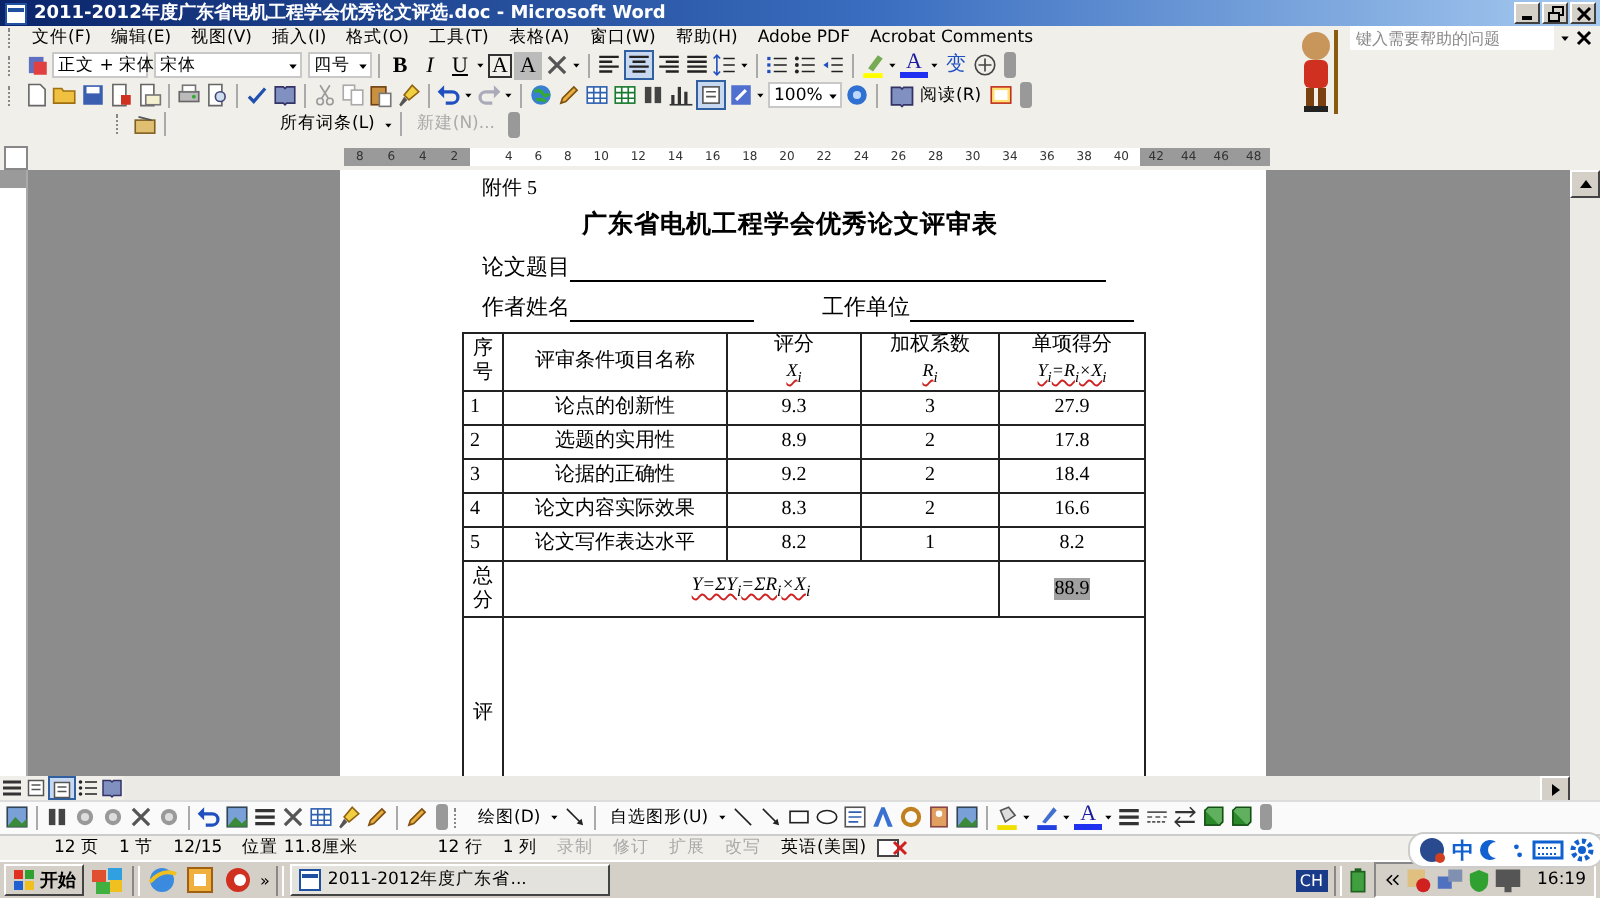 The width and height of the screenshot is (1600, 898). I want to click on autoshapes-menu: 自选图形(U), so click(659, 817).